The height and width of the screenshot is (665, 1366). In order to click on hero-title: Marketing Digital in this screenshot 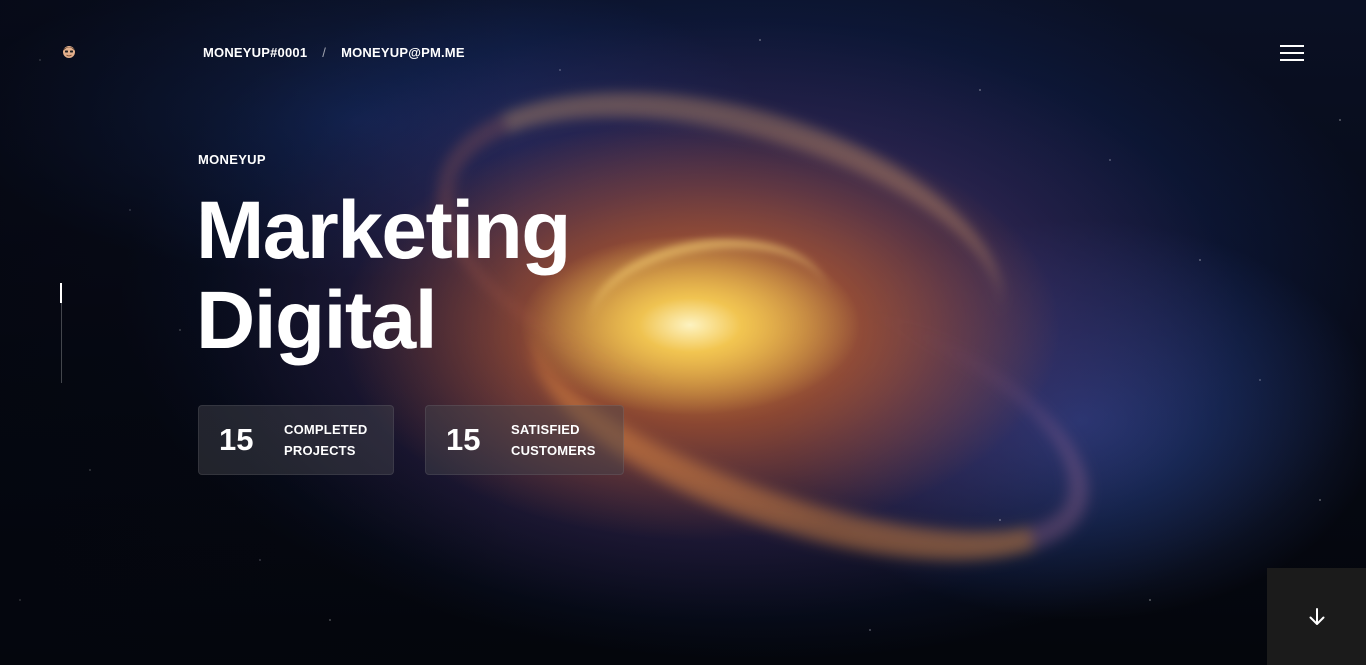, I will do `click(383, 275)`.